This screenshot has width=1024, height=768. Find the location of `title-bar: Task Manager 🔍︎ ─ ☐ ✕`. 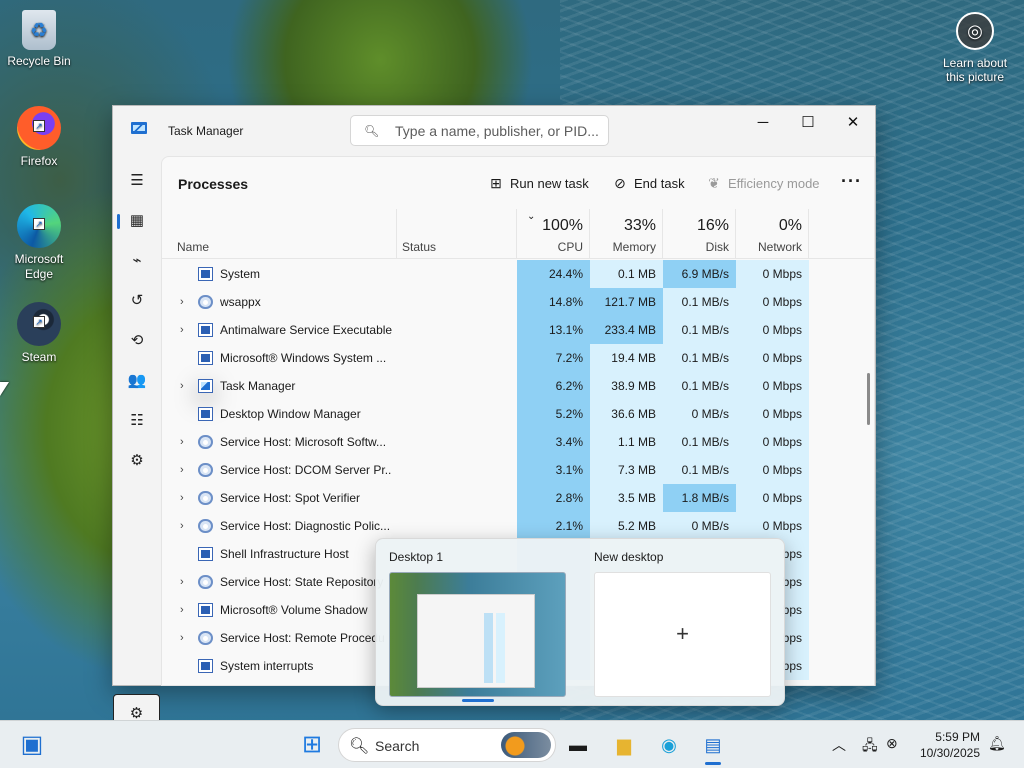

title-bar: Task Manager 🔍︎ ─ ☐ ✕ is located at coordinates (494, 131).